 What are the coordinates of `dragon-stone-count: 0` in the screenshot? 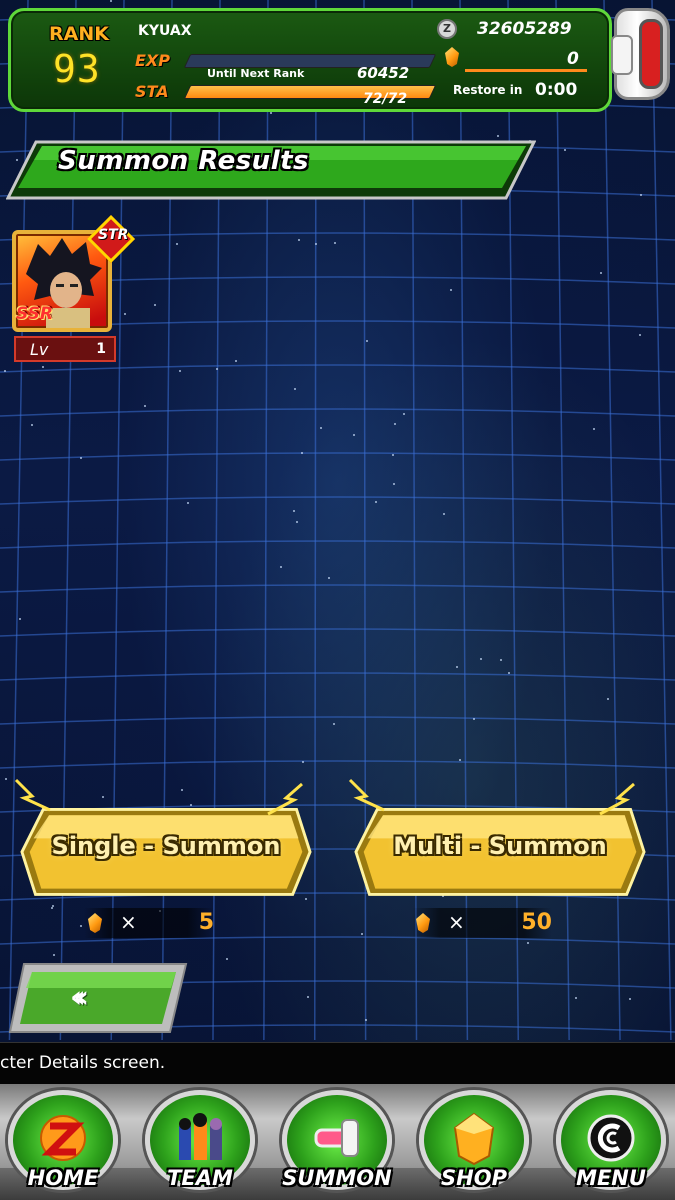 It's located at (573, 59).